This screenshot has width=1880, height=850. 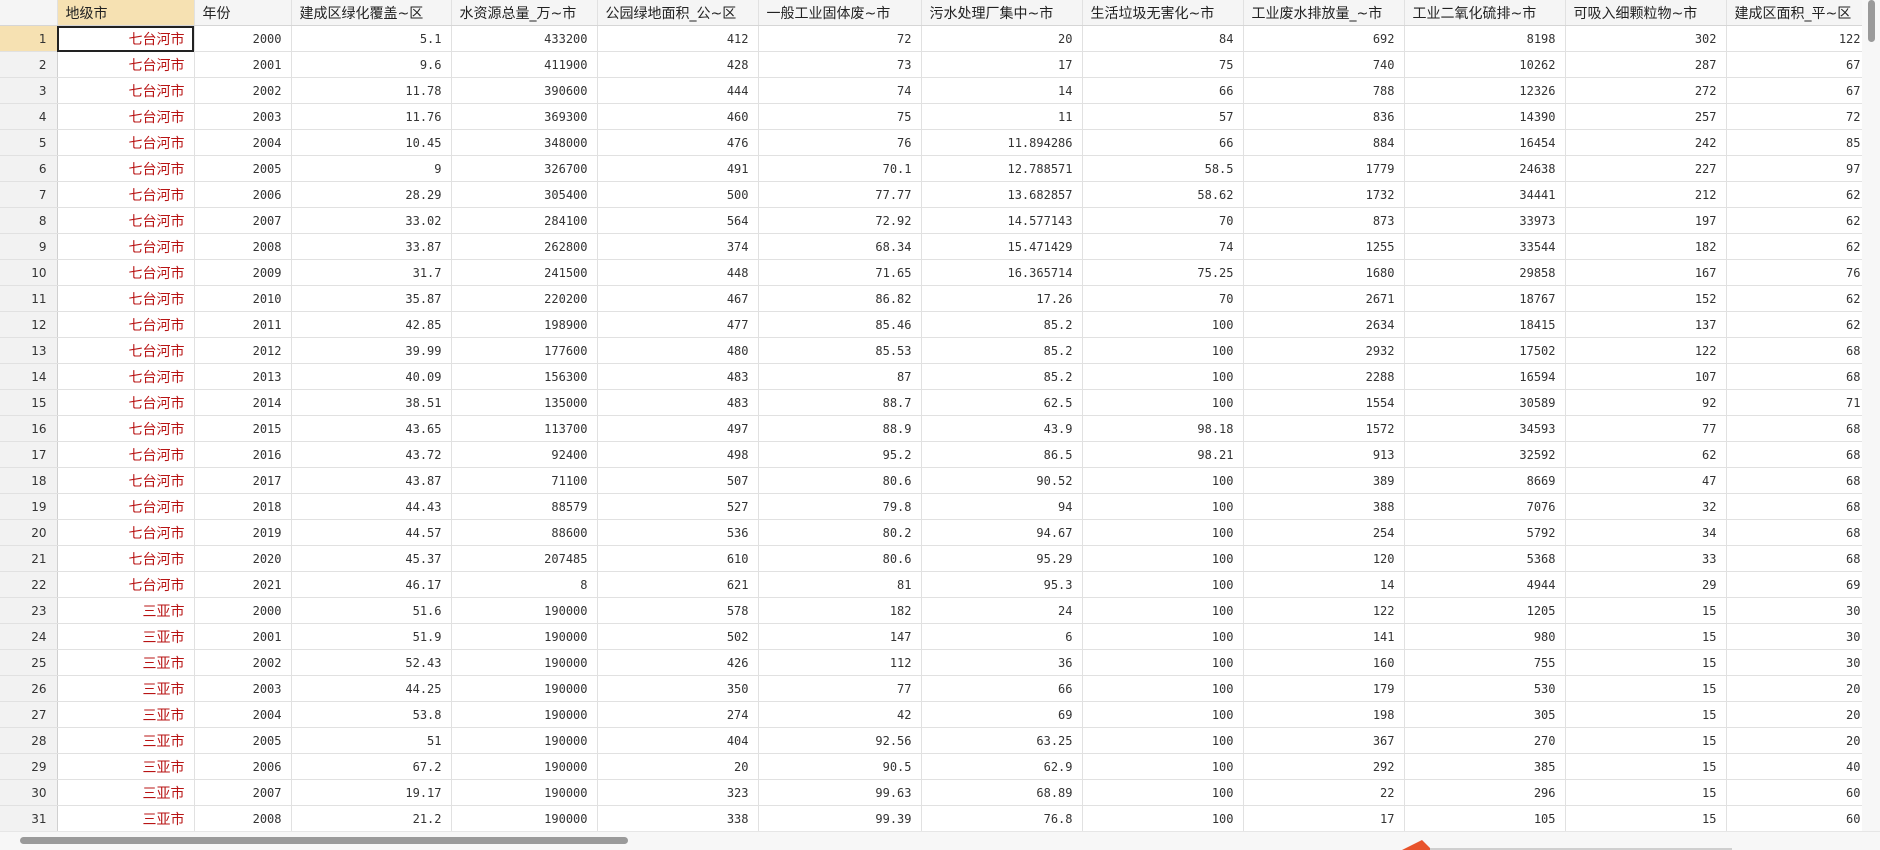 What do you see at coordinates (1485, 532) in the screenshot?
I see `data-cell: 5792` at bounding box center [1485, 532].